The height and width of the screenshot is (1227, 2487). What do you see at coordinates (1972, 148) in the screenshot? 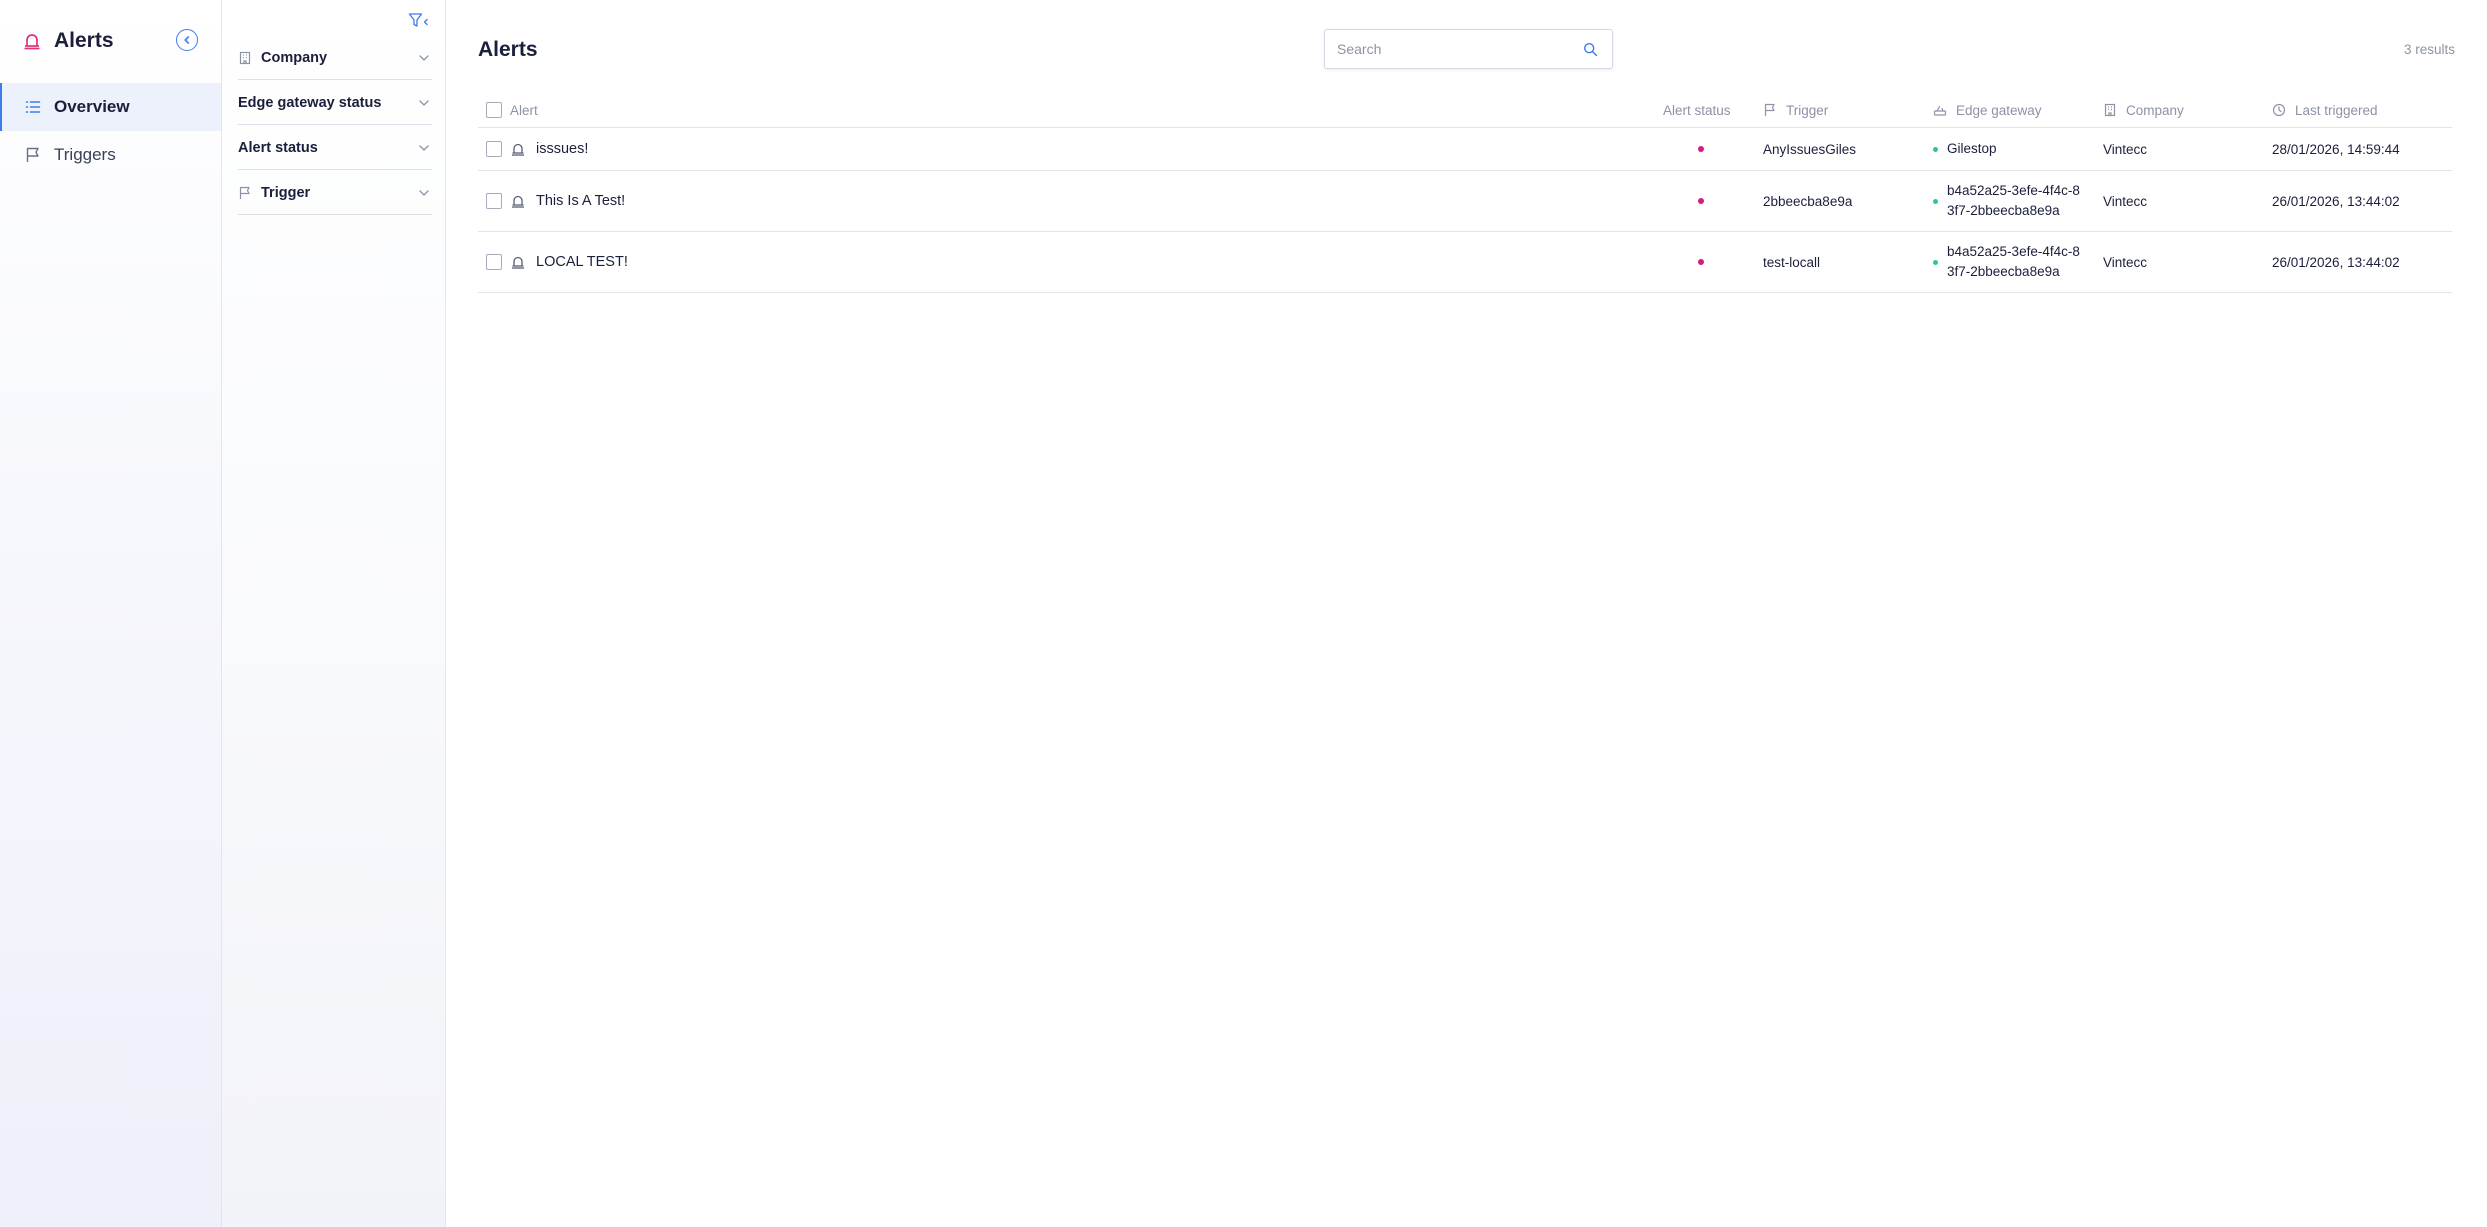
I see `edge-gateway-name: Gilestop` at bounding box center [1972, 148].